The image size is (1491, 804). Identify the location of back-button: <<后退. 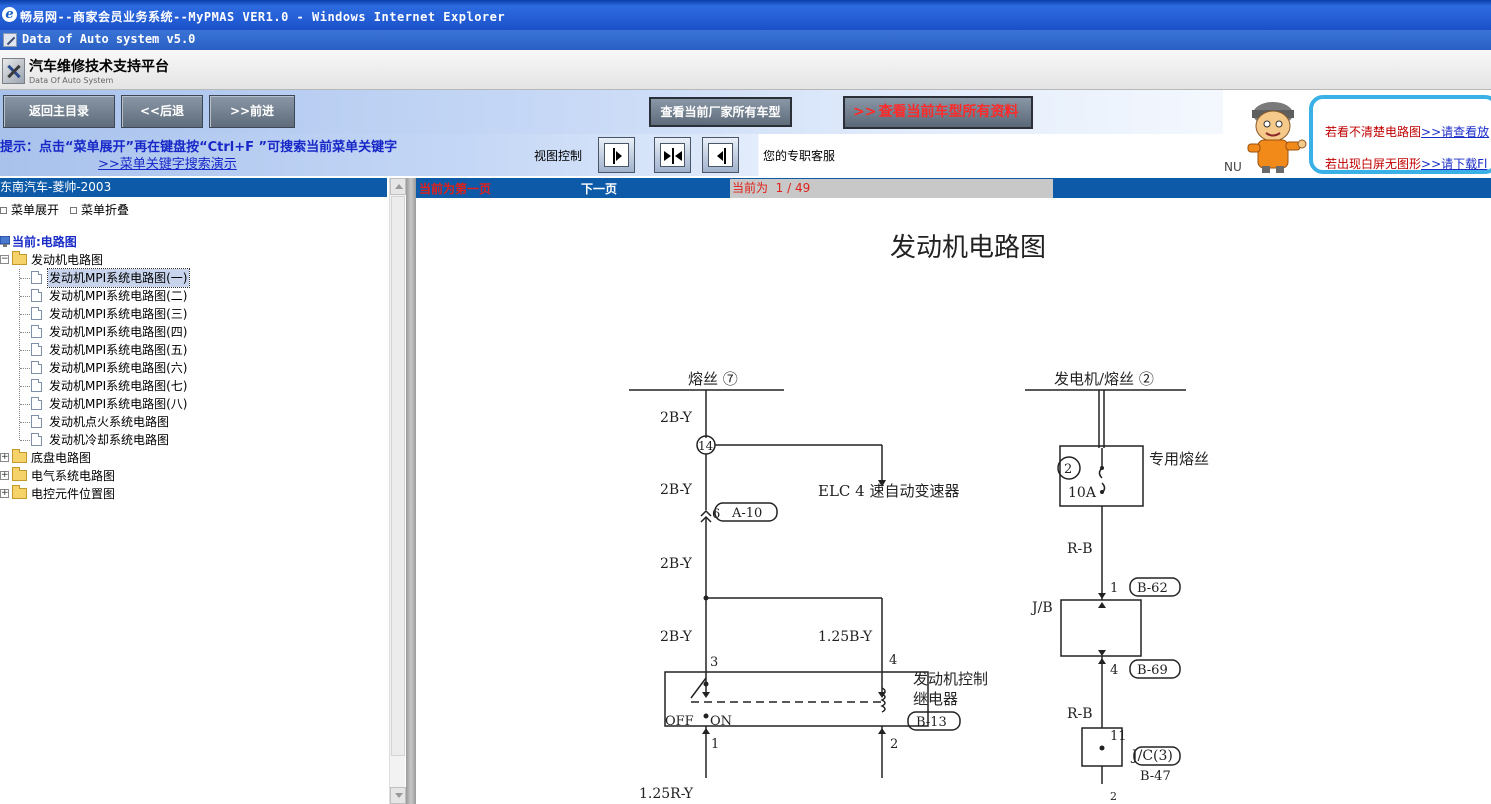
(162, 111).